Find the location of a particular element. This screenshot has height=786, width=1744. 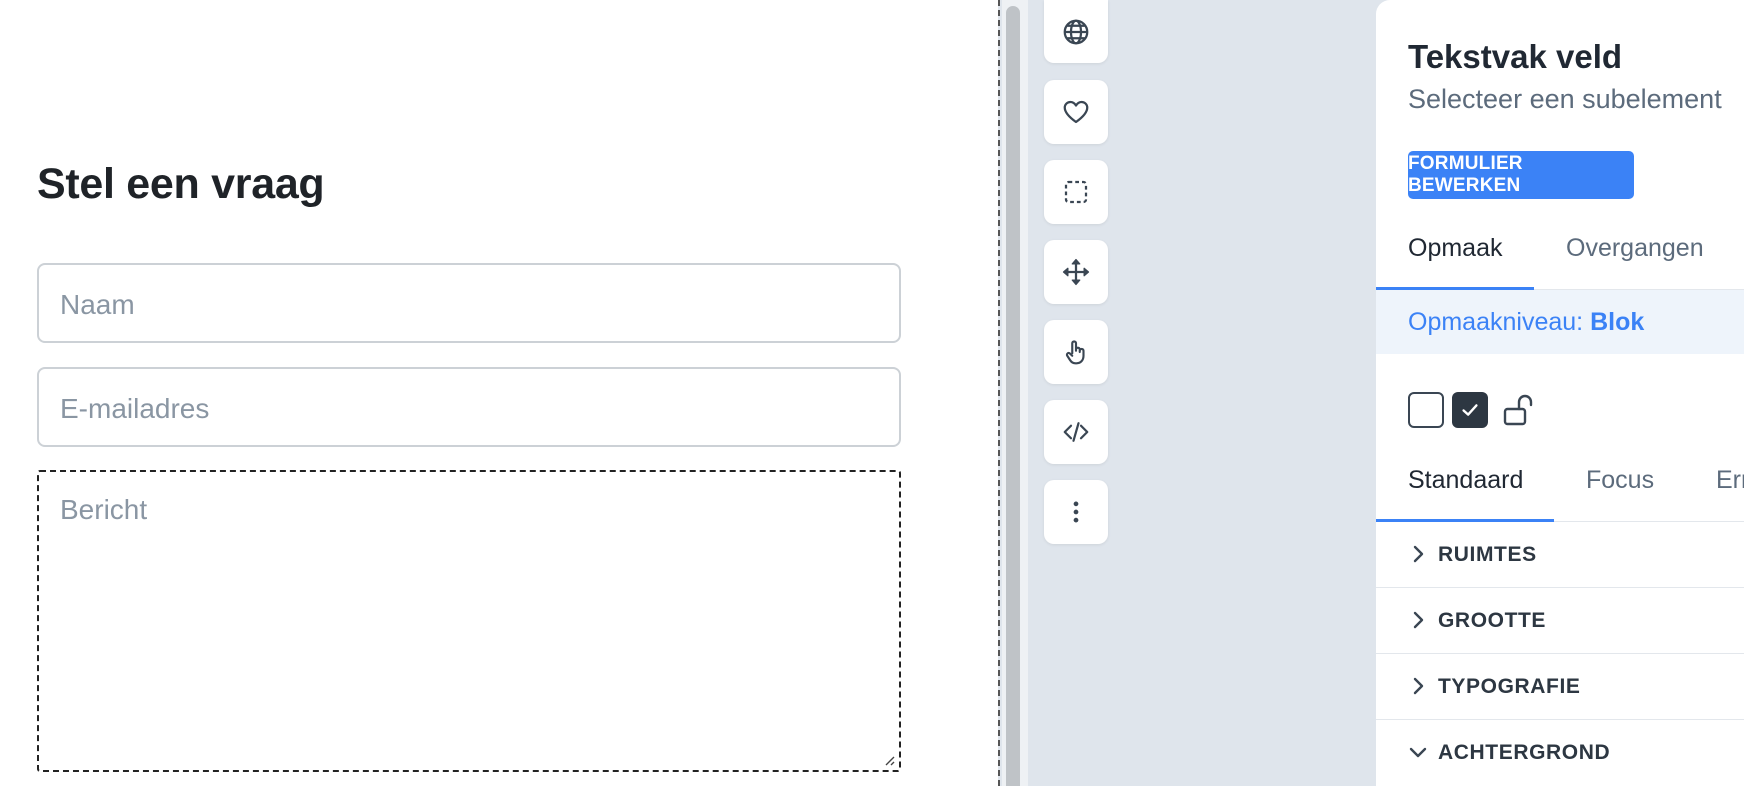

canvas-boundary is located at coordinates (999, 393).